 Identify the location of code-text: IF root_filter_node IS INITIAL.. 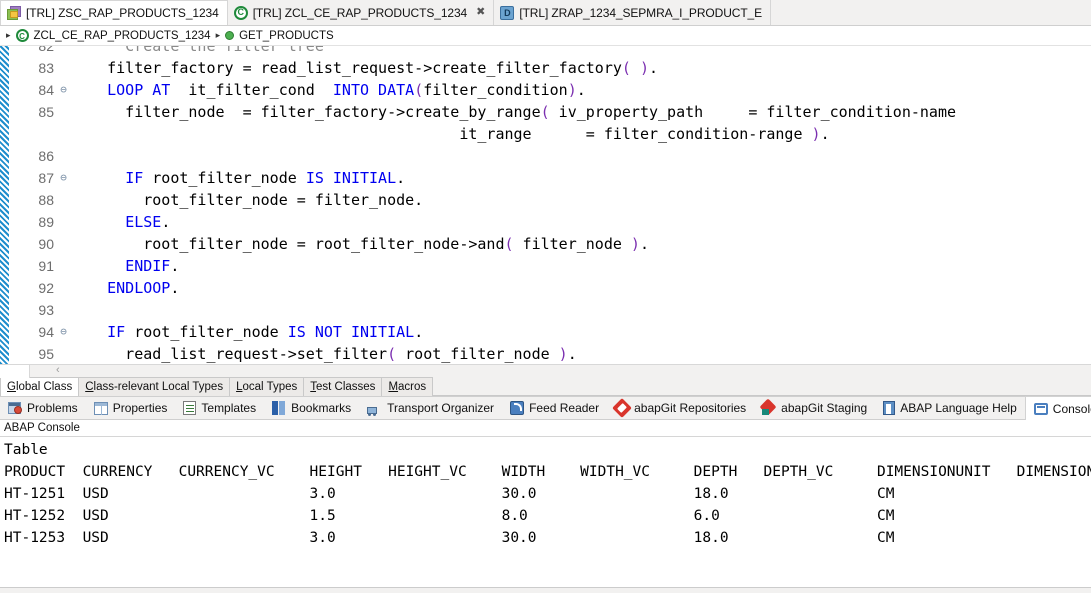
(265, 178).